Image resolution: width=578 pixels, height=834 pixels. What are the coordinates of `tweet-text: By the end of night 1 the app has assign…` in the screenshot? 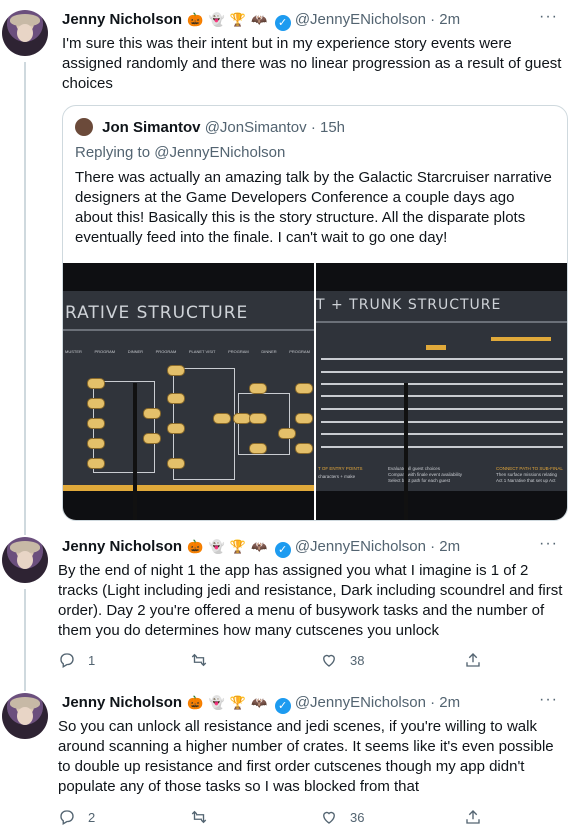 It's located at (310, 600).